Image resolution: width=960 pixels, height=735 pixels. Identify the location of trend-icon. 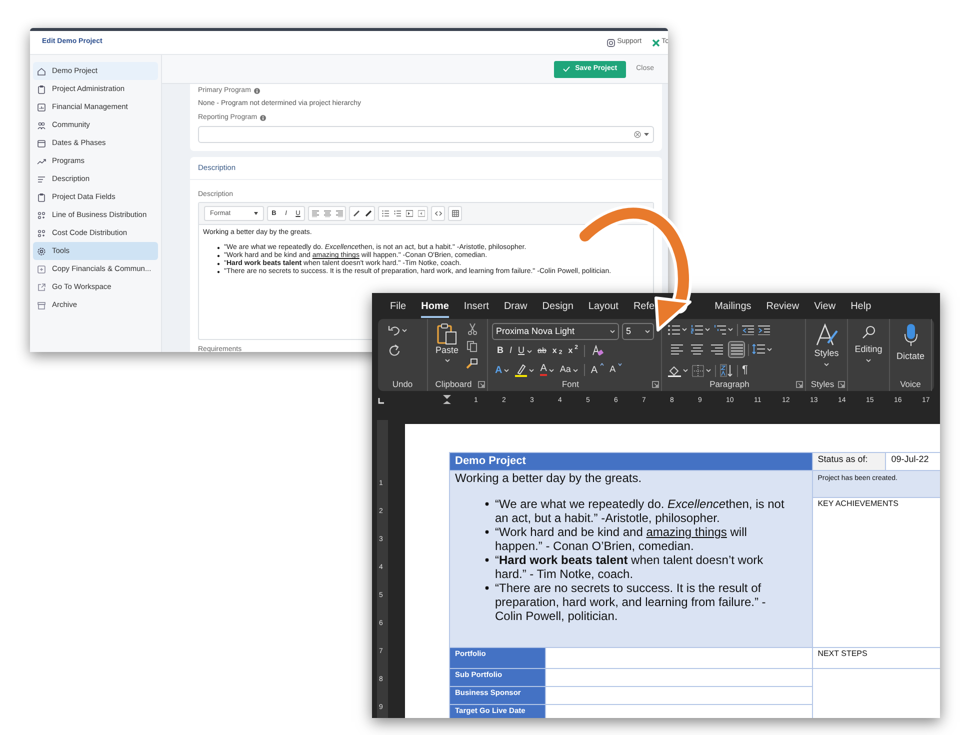
(41, 161).